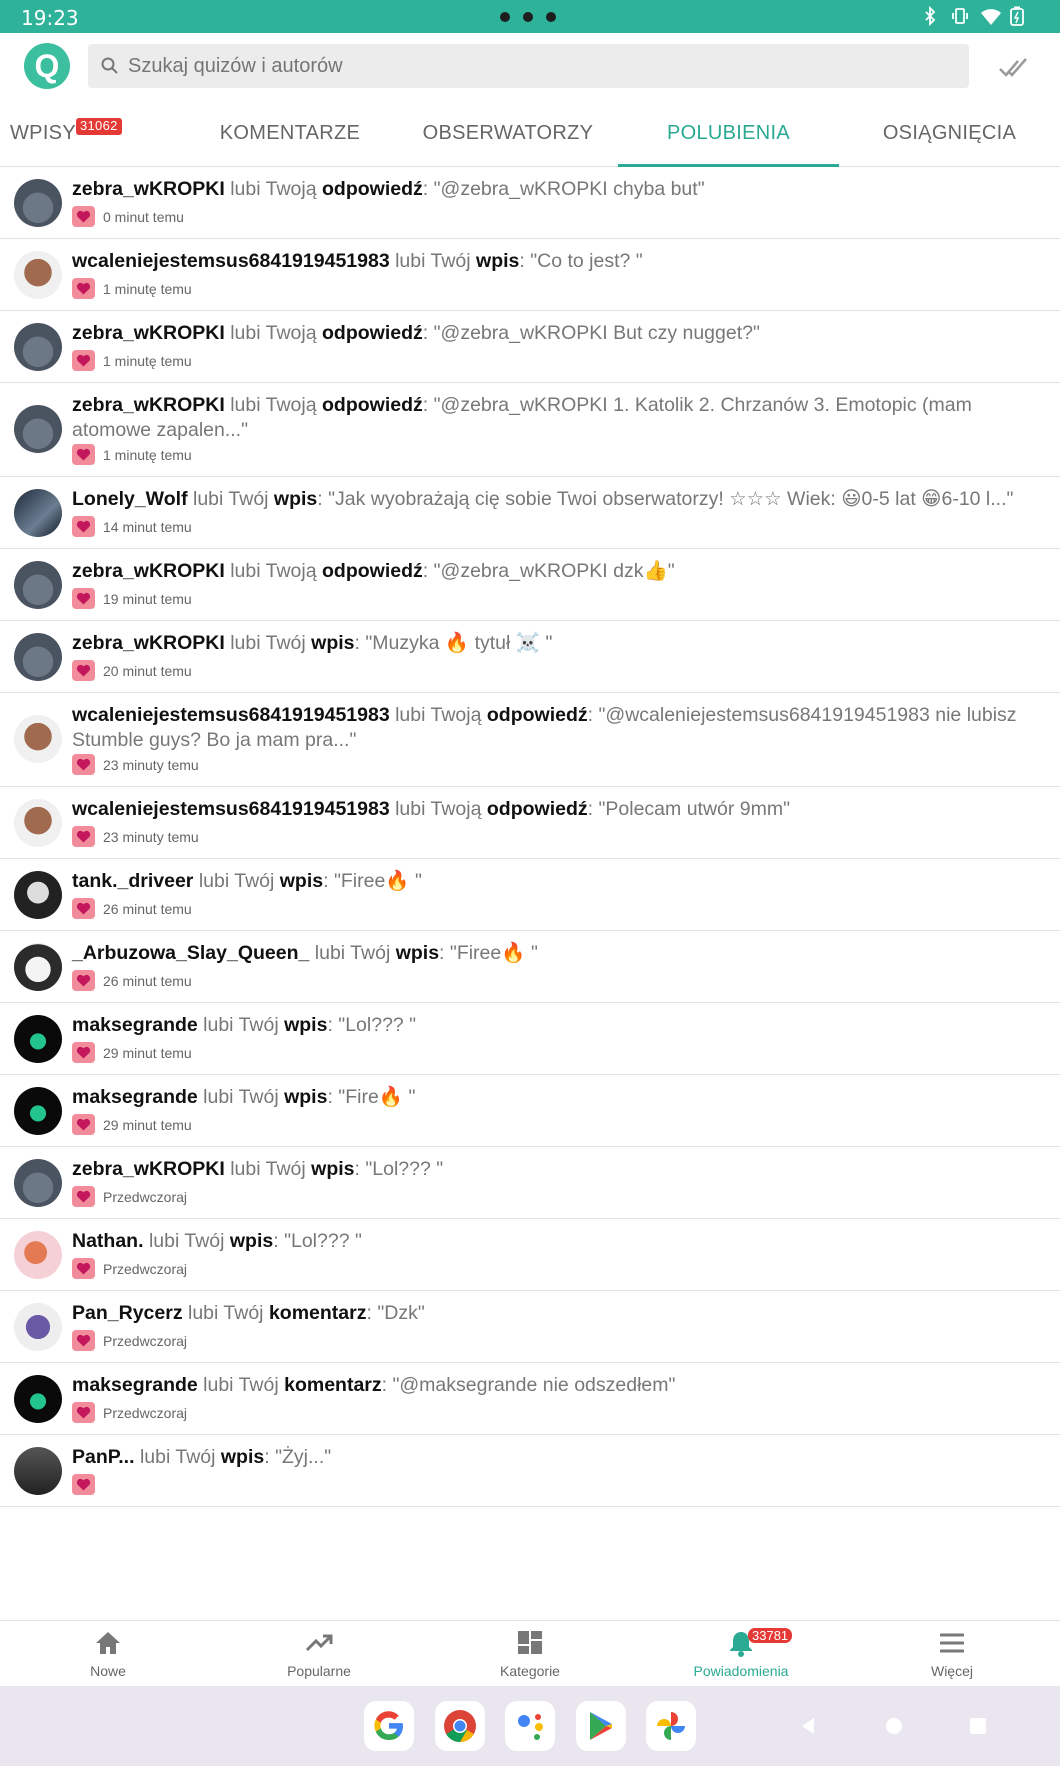  Describe the element at coordinates (493, 953) in the screenshot. I see `quoted-content: "Firee🔥 "` at that location.